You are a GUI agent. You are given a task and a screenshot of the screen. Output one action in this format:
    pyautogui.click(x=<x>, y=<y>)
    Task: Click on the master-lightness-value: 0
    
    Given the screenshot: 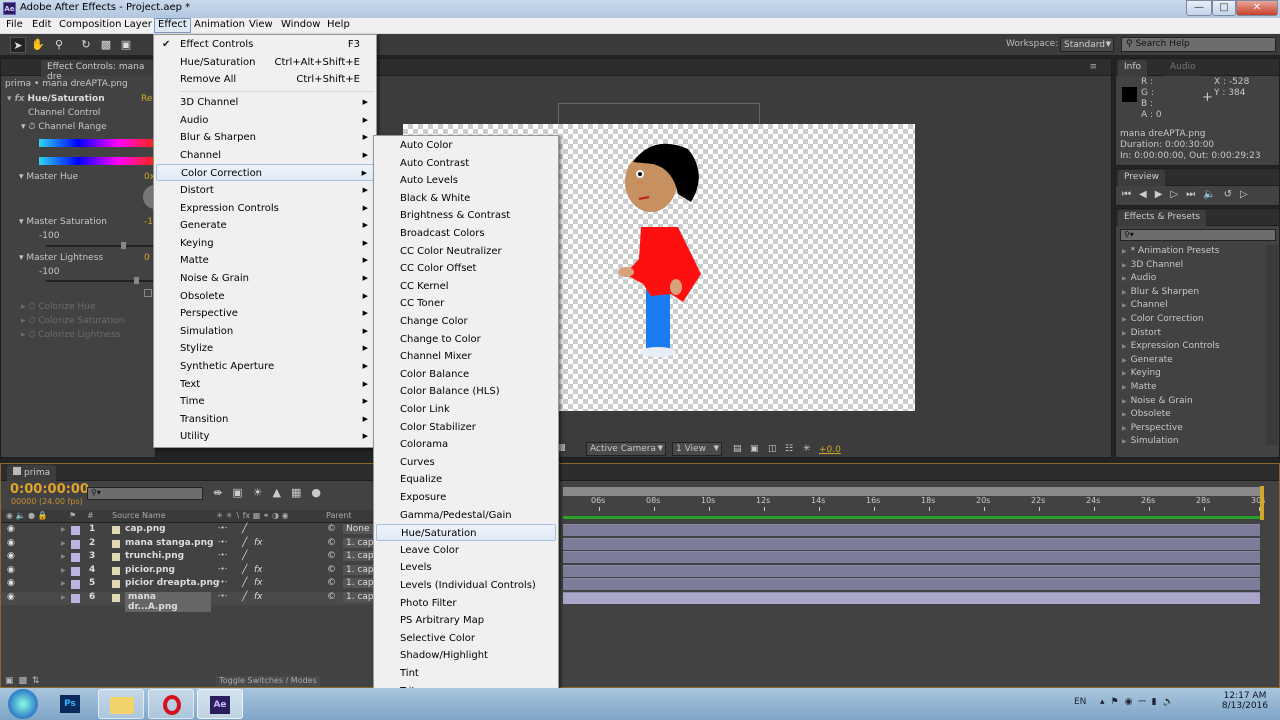 What is the action you would take?
    pyautogui.click(x=147, y=258)
    